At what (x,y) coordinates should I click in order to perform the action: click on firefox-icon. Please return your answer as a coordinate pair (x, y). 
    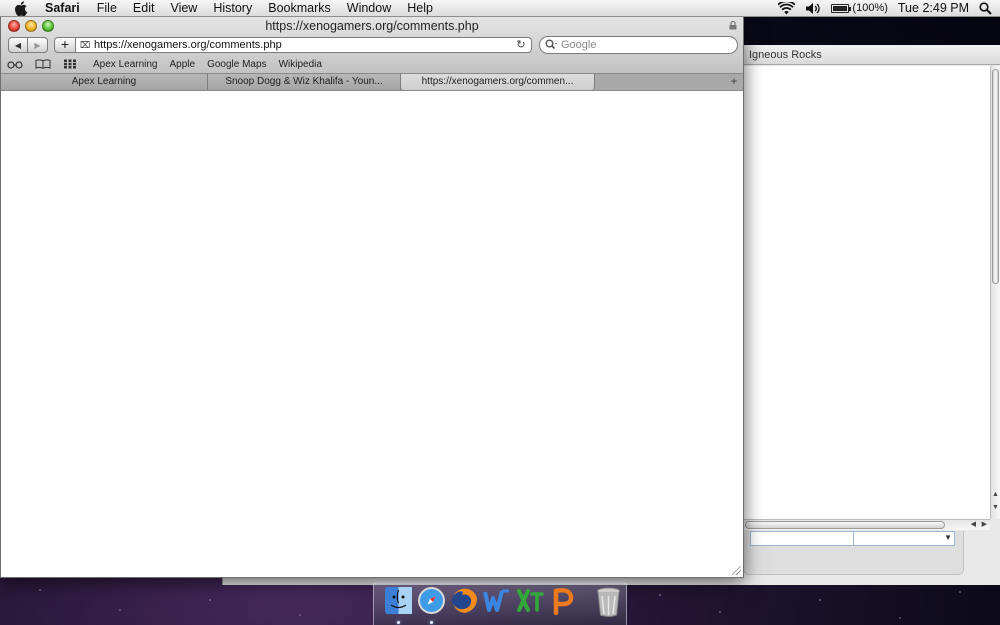
    Looking at the image, I should click on (464, 600).